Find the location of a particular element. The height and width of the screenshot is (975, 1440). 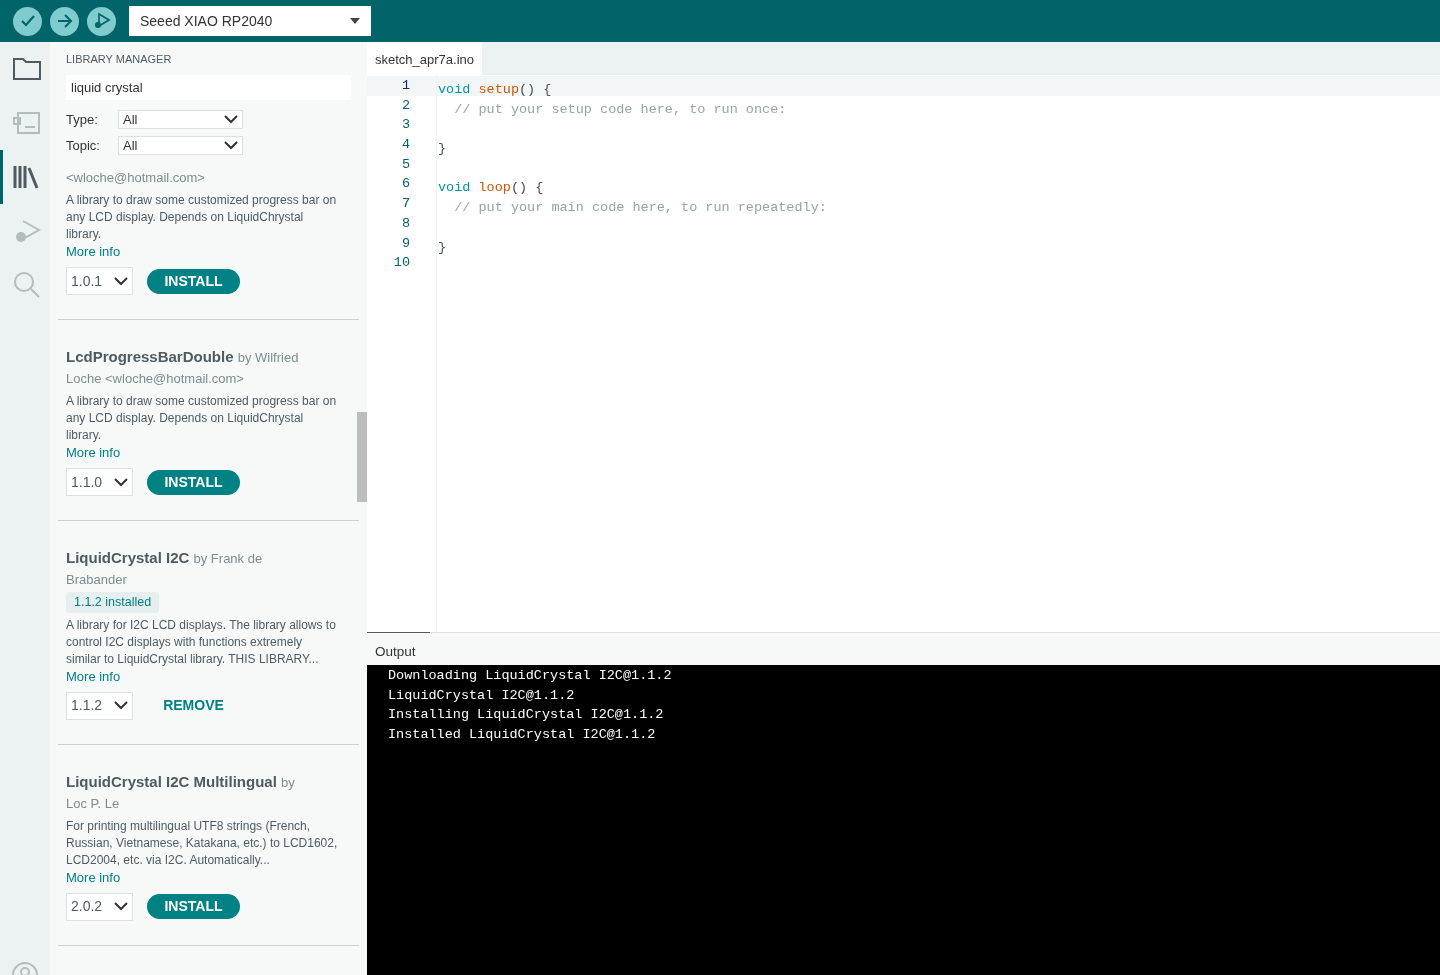

board-icon is located at coordinates (26, 123).